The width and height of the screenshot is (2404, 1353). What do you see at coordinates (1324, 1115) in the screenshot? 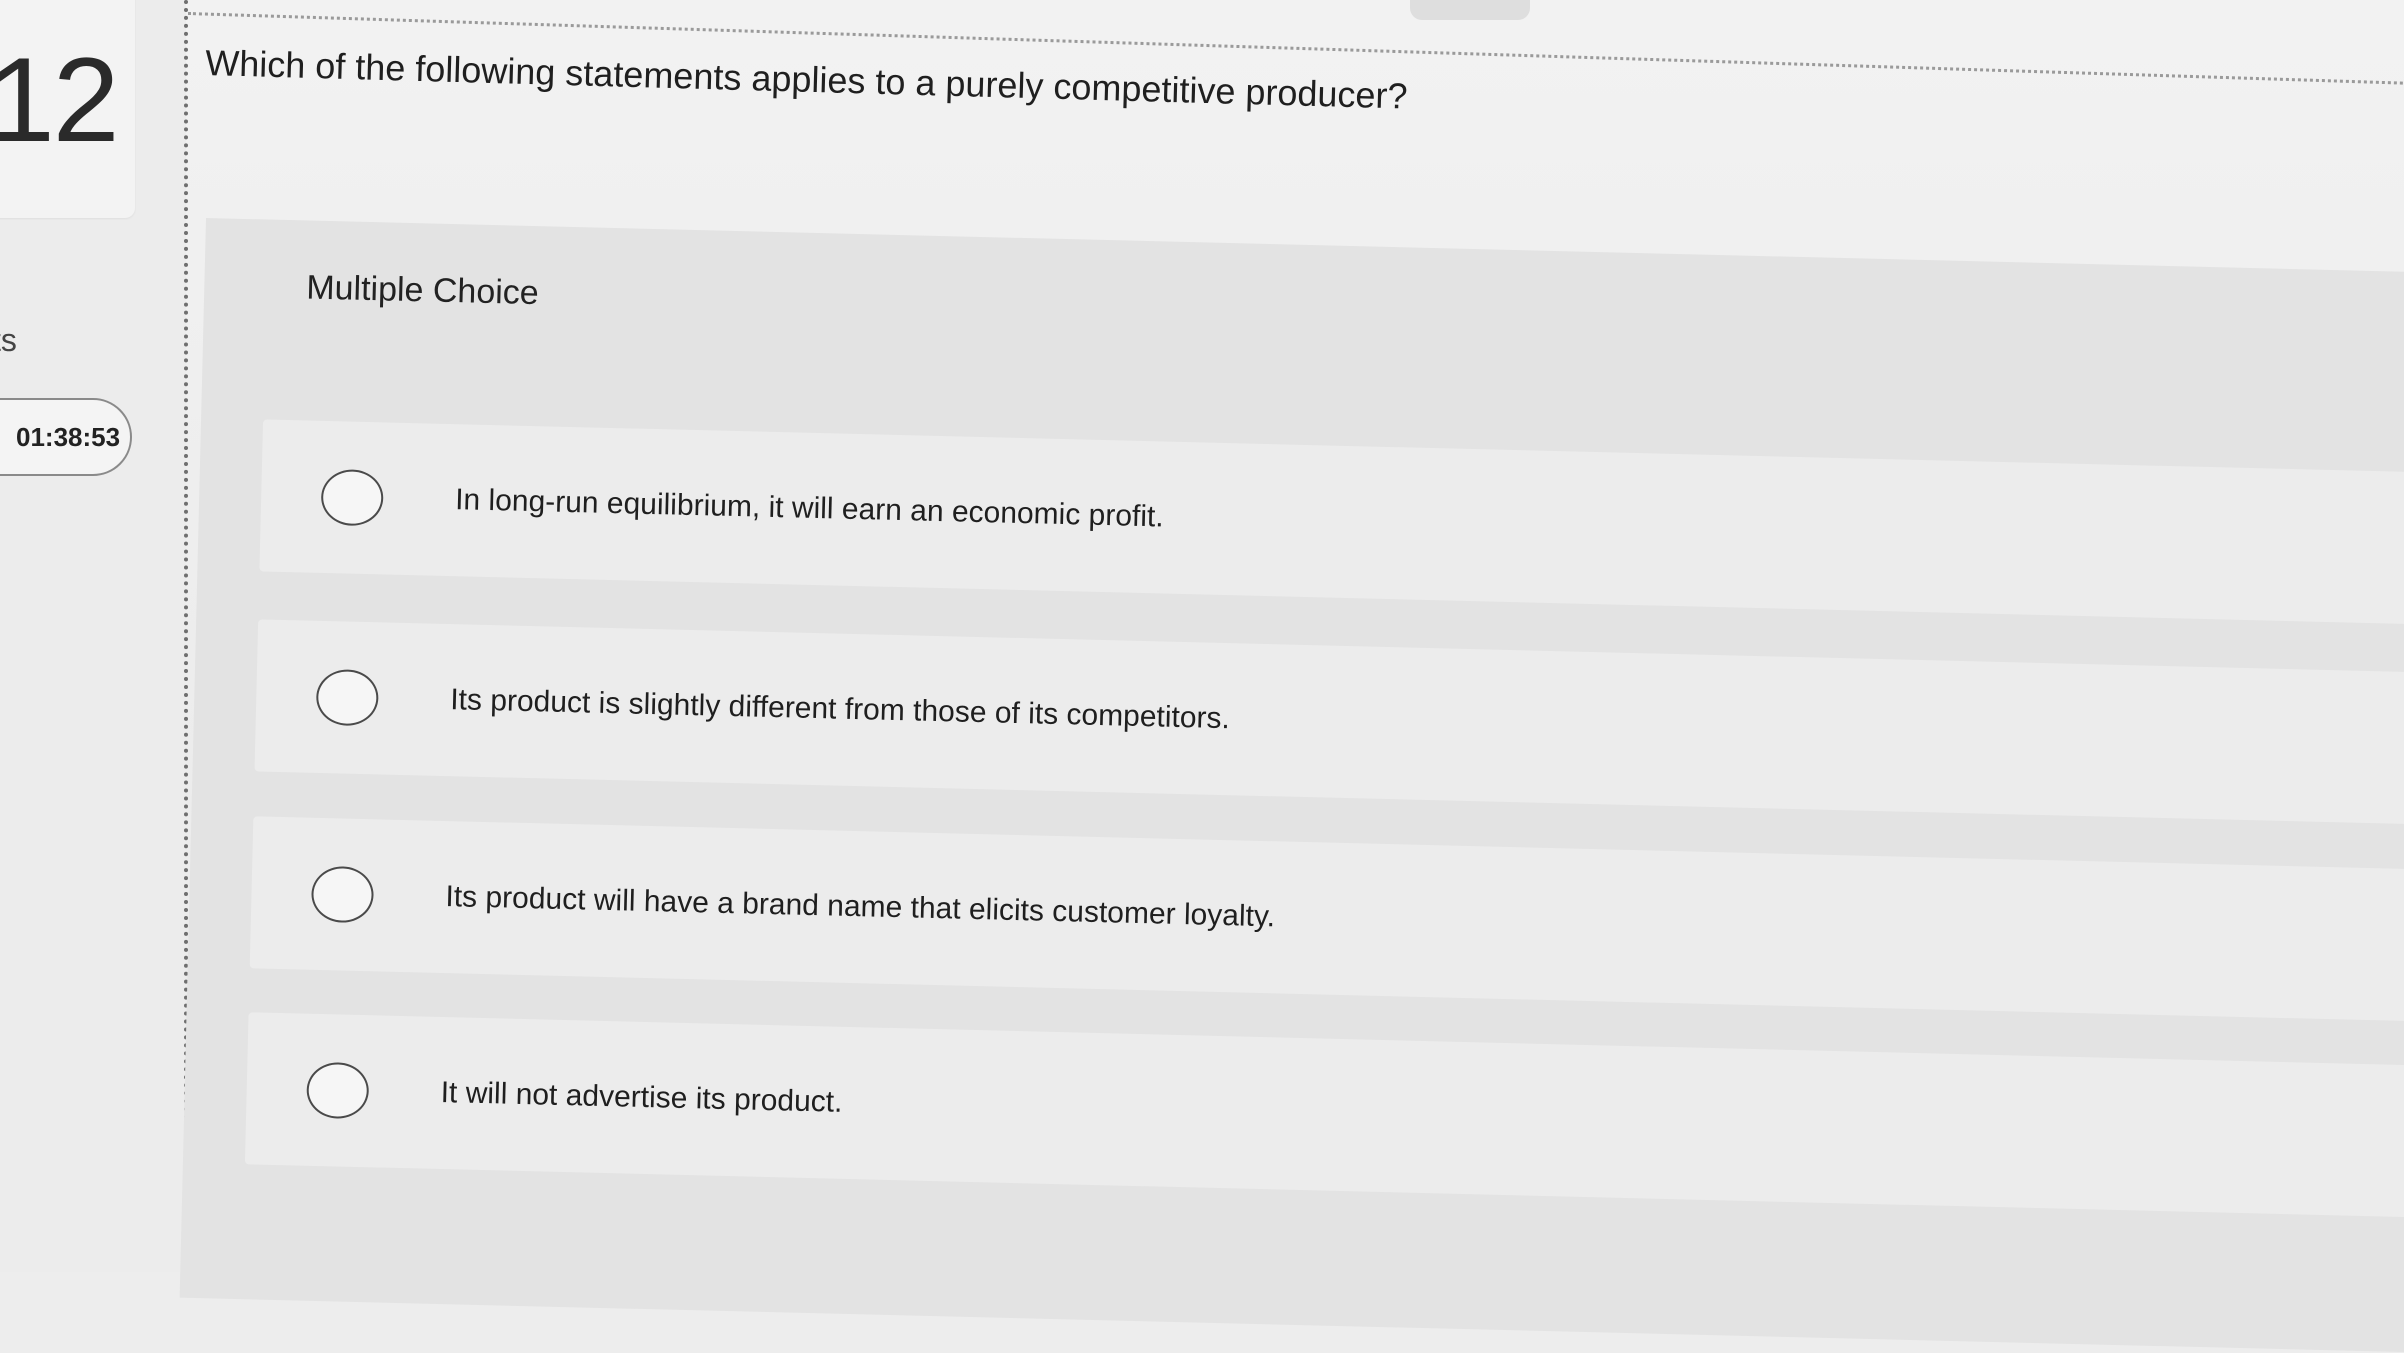
I see `answer-option: It will not advertise its product.` at bounding box center [1324, 1115].